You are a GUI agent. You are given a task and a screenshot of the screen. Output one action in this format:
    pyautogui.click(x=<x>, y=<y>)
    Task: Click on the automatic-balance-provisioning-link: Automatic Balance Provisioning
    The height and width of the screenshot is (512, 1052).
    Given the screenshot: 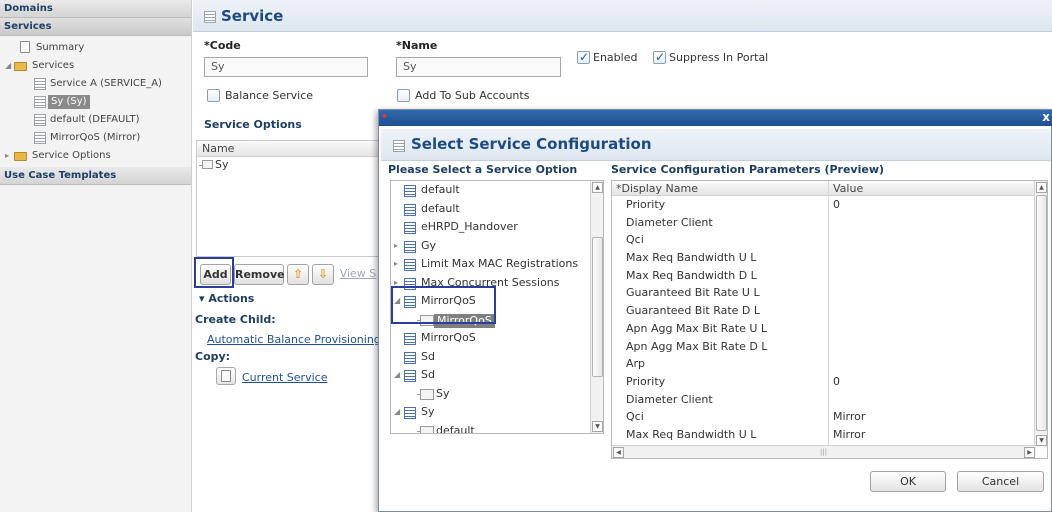 What is the action you would take?
    pyautogui.click(x=294, y=339)
    